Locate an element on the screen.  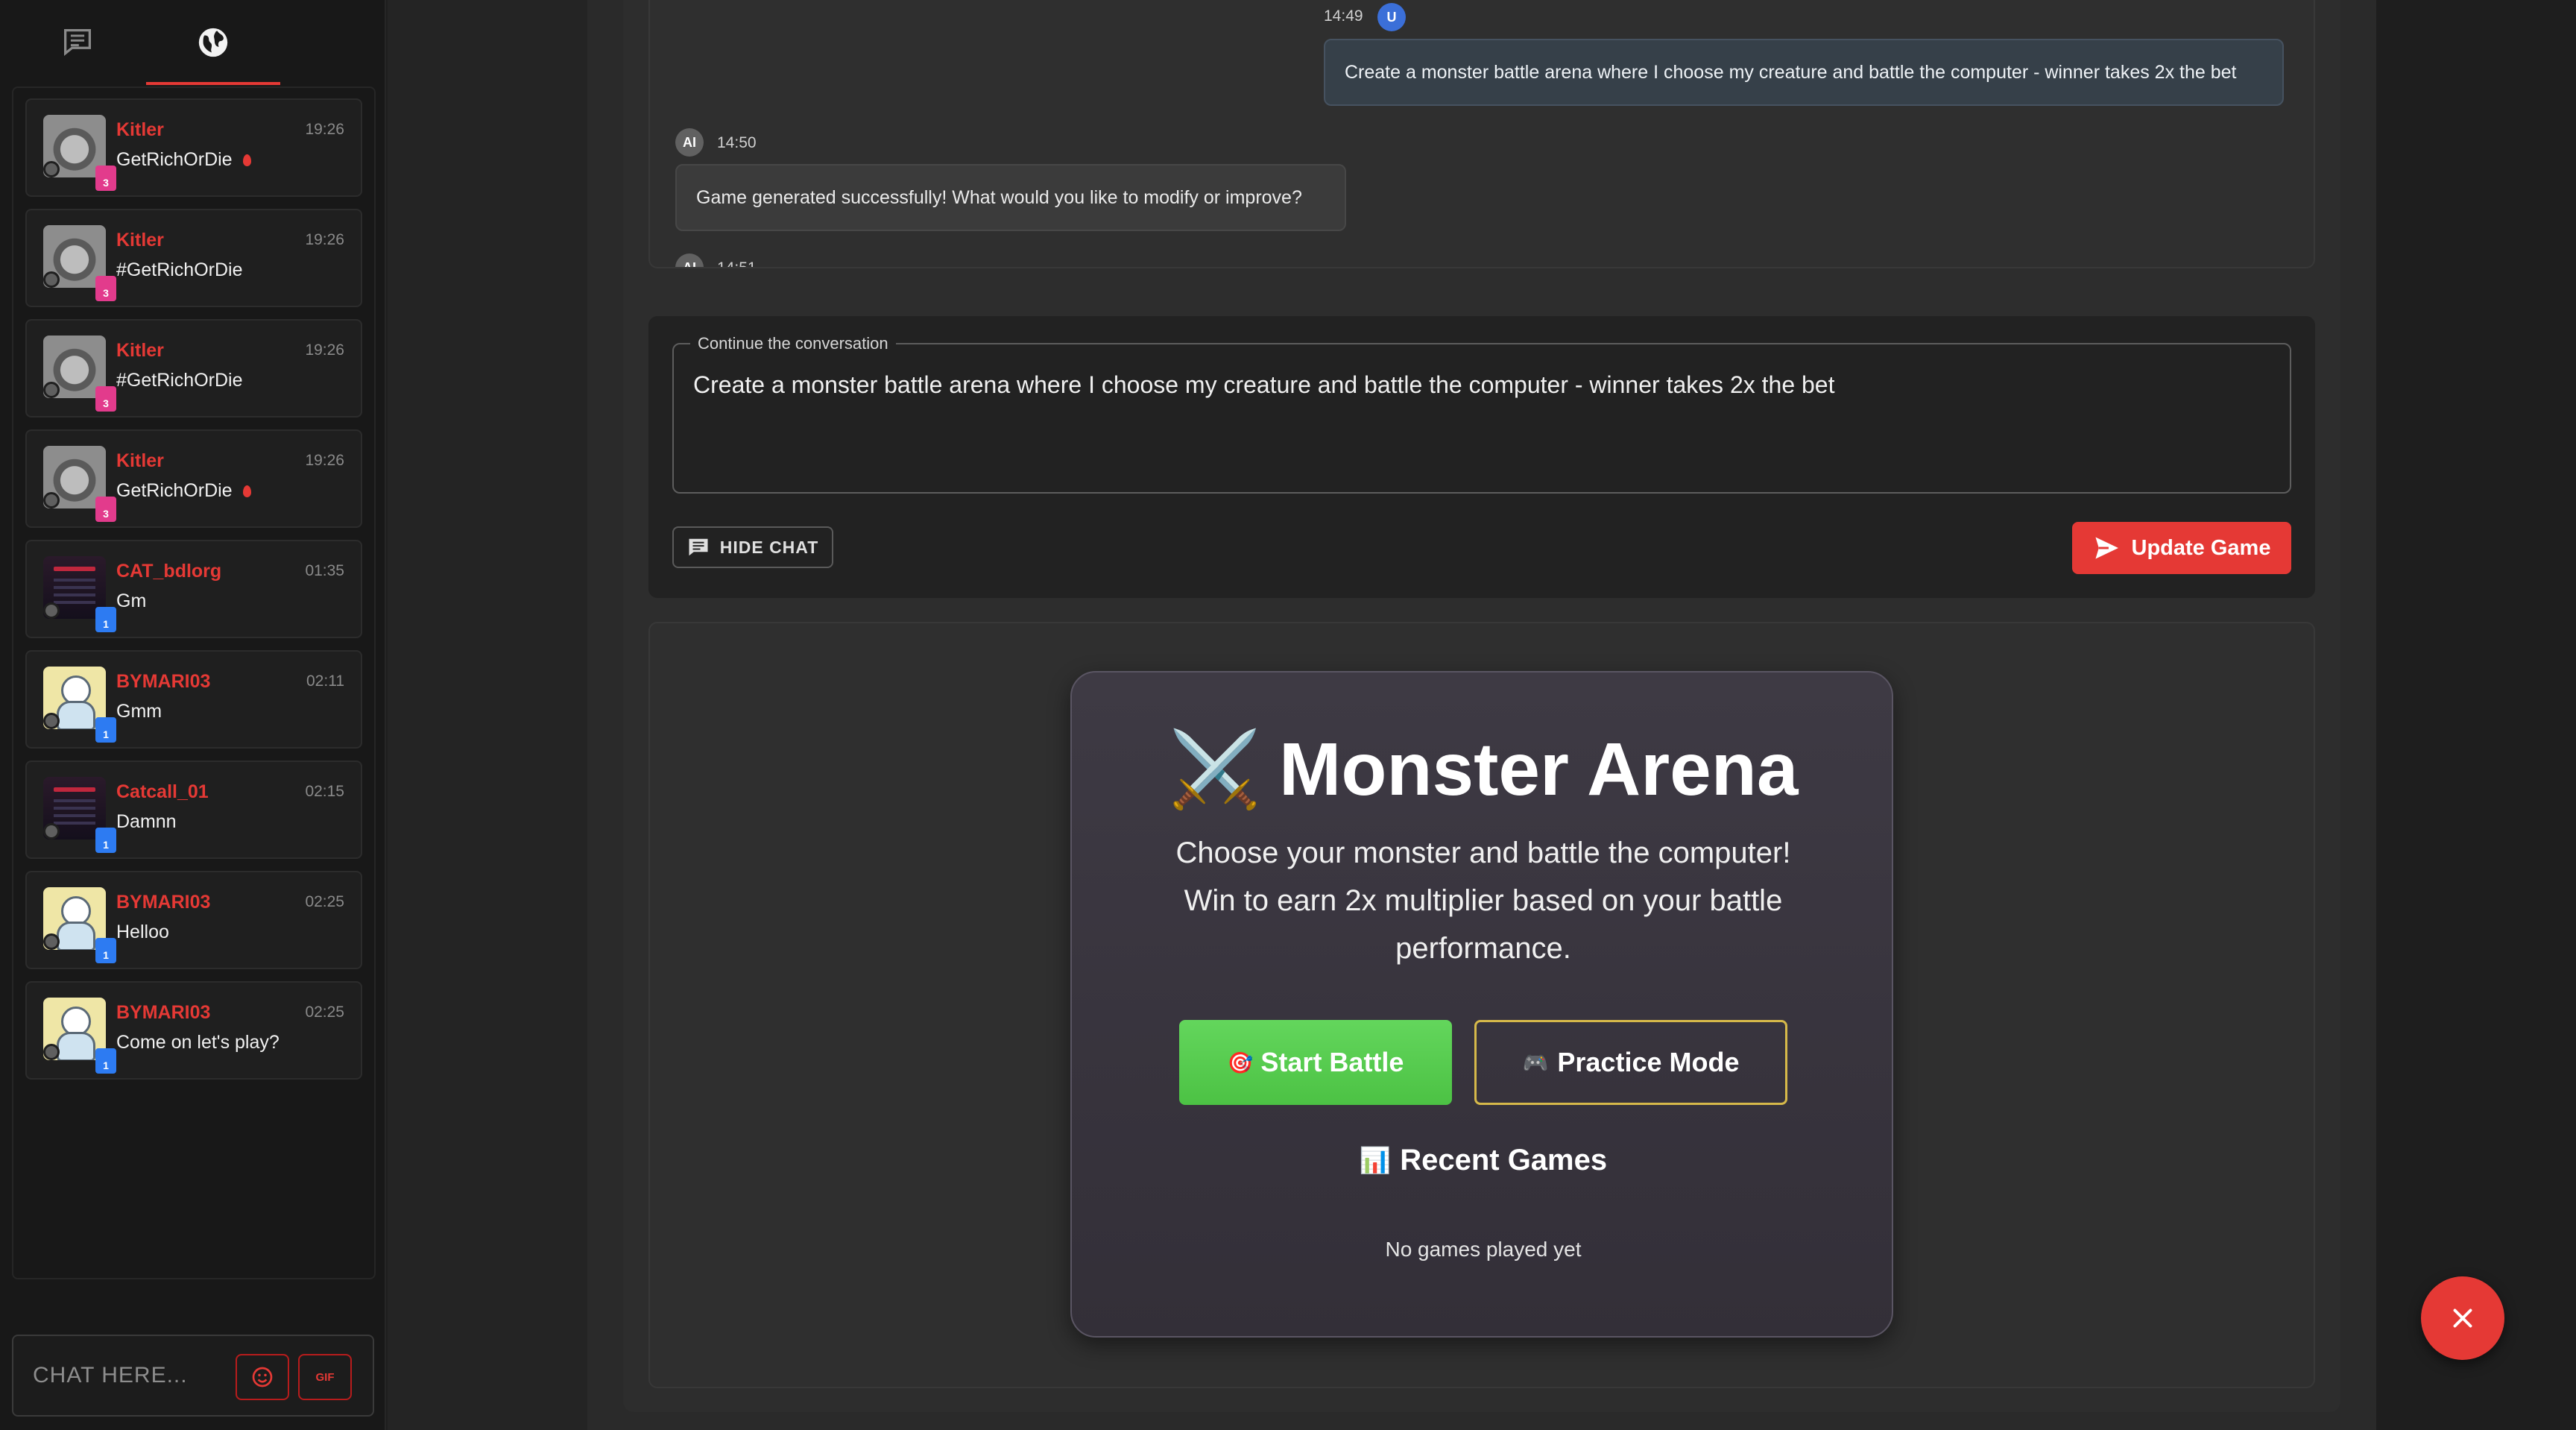
tab-global is located at coordinates (213, 42).